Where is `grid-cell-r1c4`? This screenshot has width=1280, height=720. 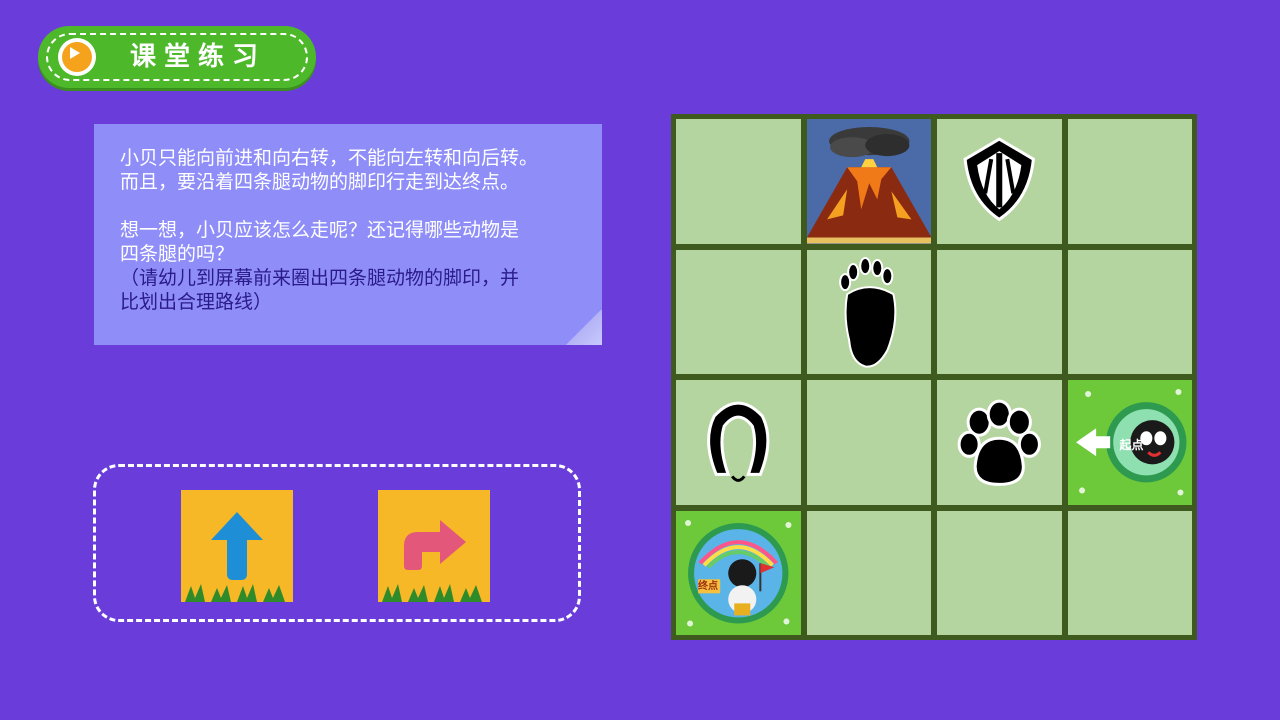
grid-cell-r1c4 is located at coordinates (1129, 181).